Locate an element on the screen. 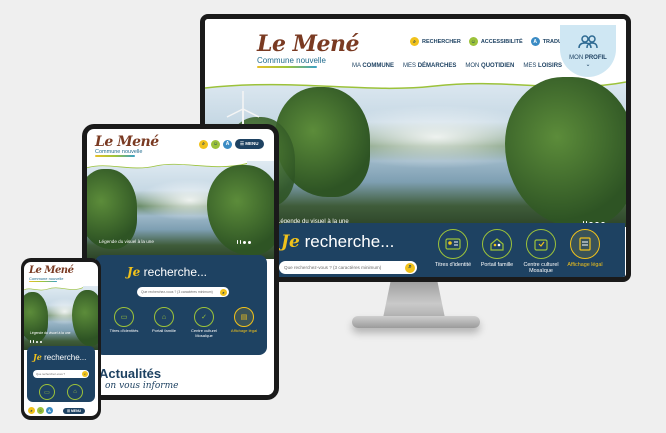 The image size is (666, 433). id-card-icon is located at coordinates (453, 244).